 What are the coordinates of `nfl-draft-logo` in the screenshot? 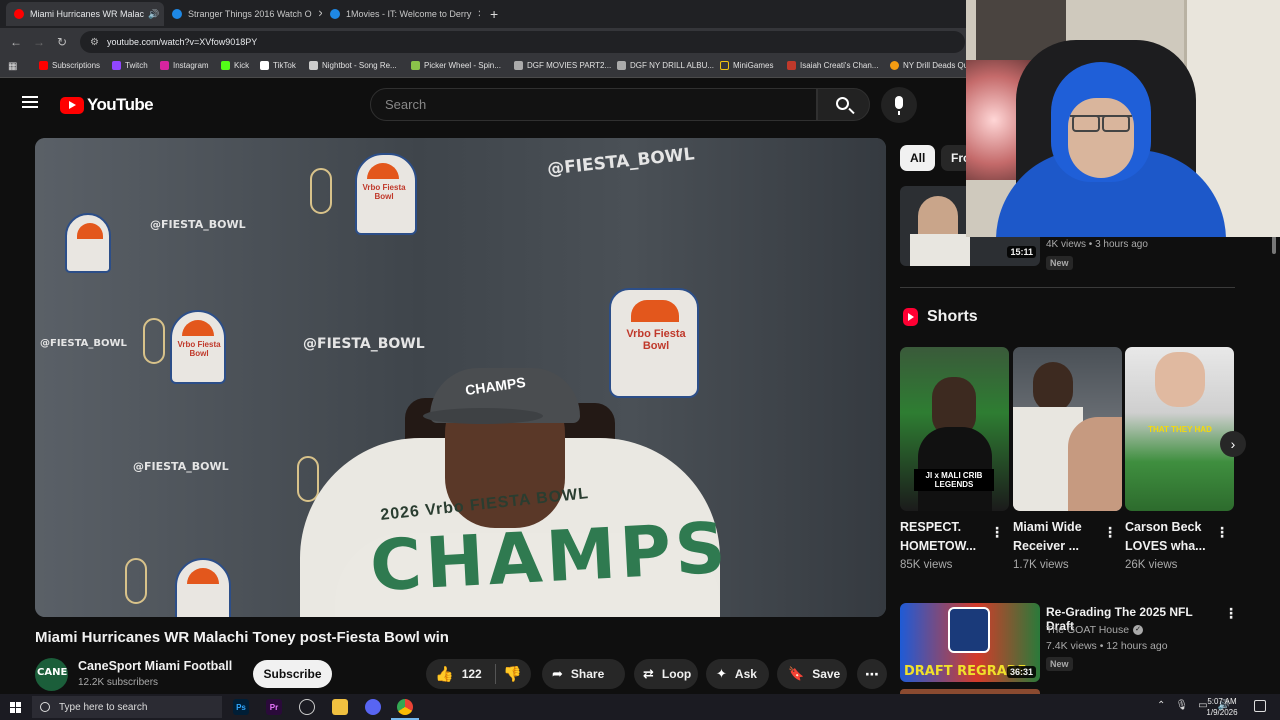 It's located at (969, 630).